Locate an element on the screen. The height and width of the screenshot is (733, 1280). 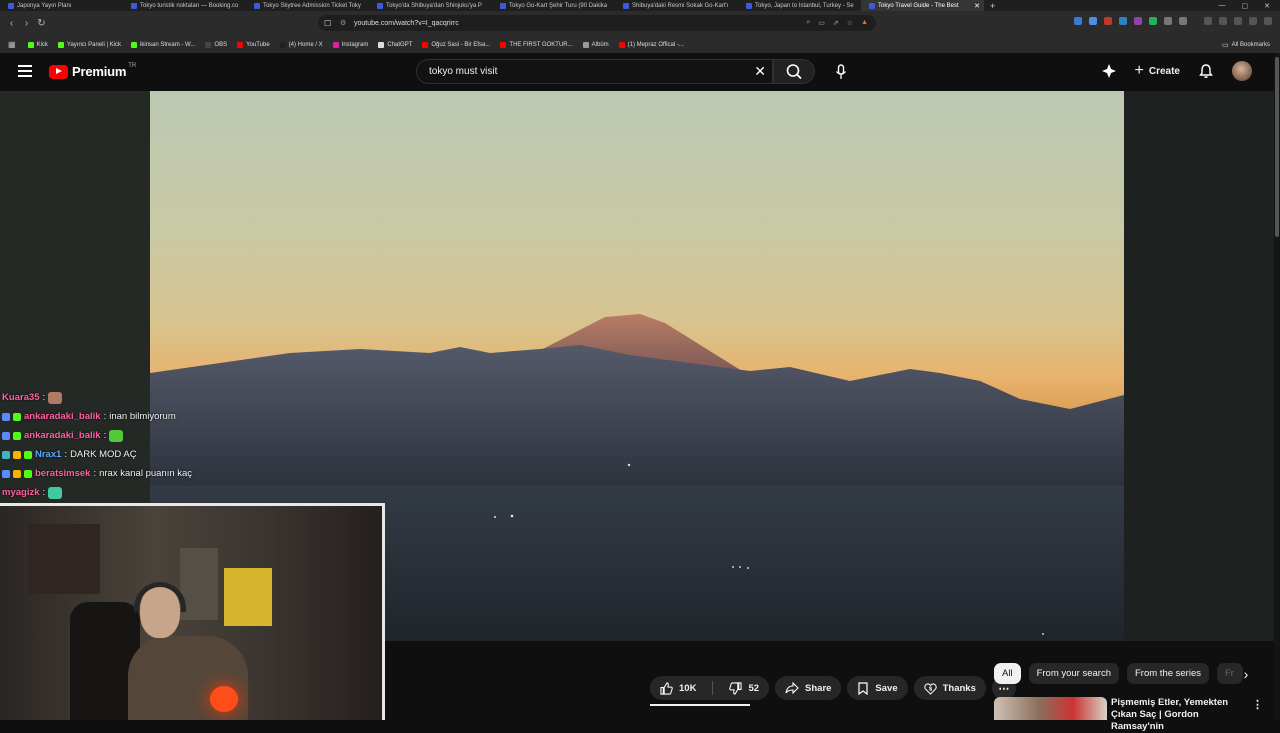
bookmark-page-icon: ☐ is located at coordinates (327, 23).